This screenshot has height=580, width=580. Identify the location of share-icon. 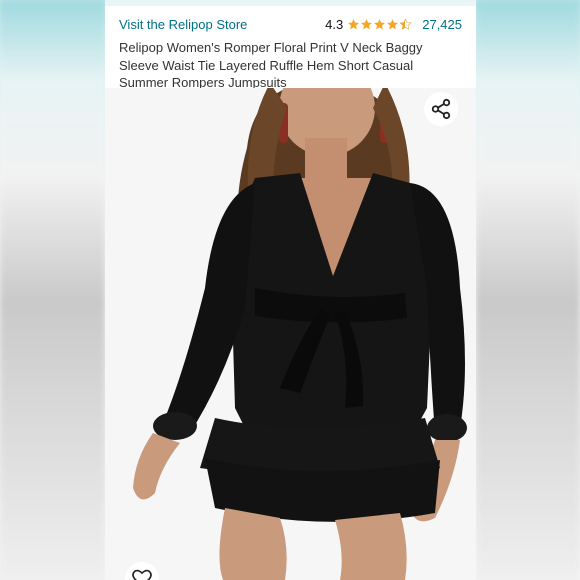
(441, 109).